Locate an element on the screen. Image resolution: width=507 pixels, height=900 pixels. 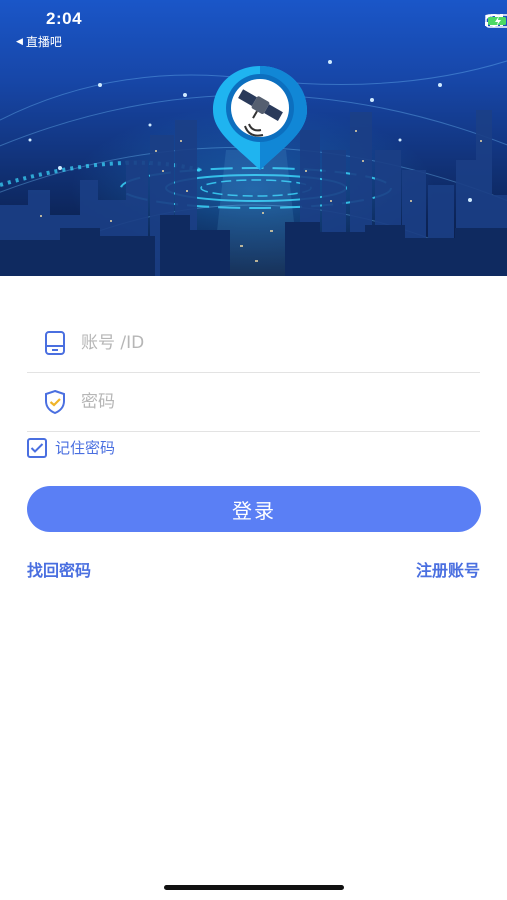
back-triangle-icon: ◀ is located at coordinates (19, 41).